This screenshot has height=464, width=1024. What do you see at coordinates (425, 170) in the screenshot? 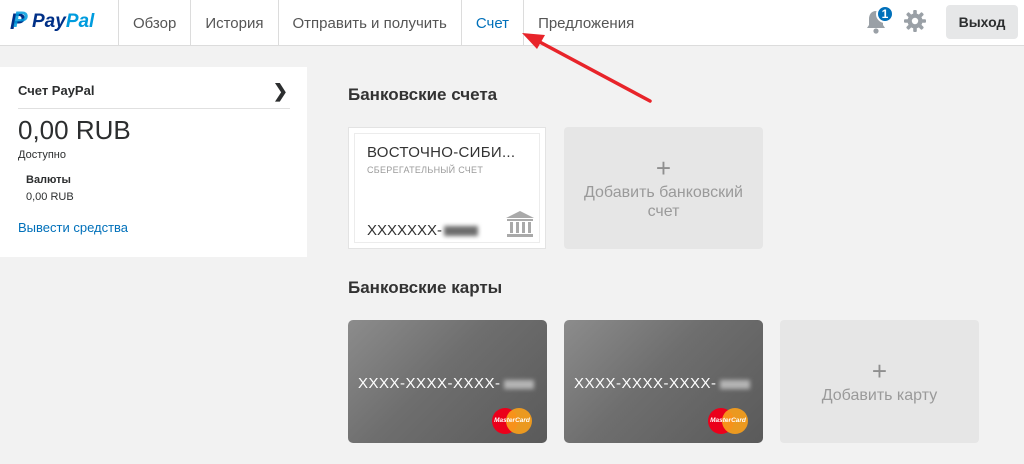
I see `bank-account-type: СБЕРЕГАТЕЛЬНЫЙ СЧЕТ` at bounding box center [425, 170].